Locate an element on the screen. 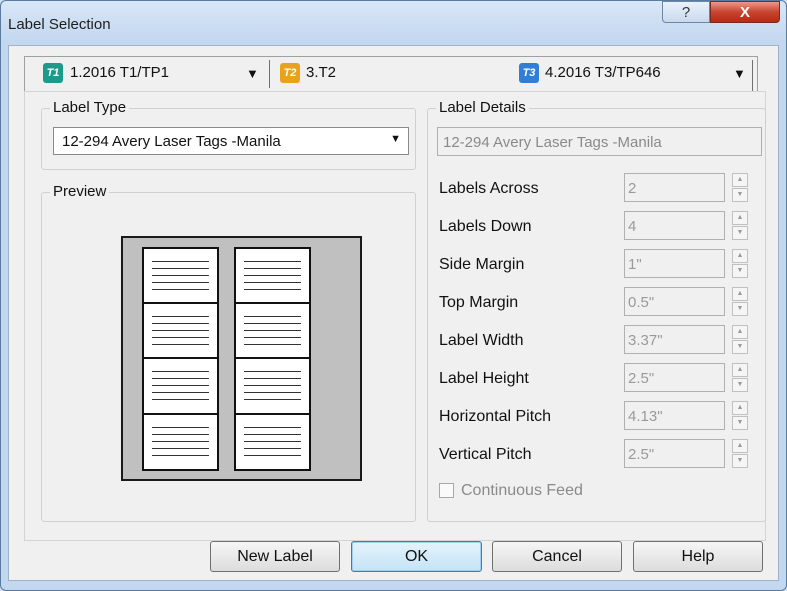 The image size is (787, 591). label-name-value: 12-294 Avery Laser Tags -Manila is located at coordinates (552, 142).